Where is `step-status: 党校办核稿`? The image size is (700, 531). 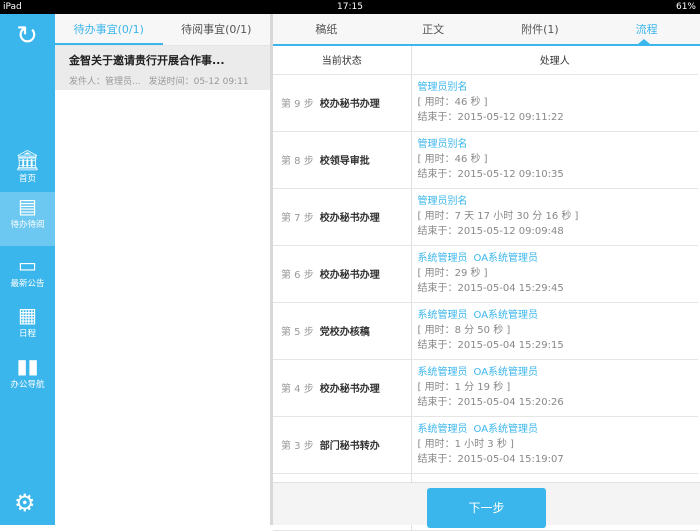 step-status: 党校办核稿 is located at coordinates (344, 332).